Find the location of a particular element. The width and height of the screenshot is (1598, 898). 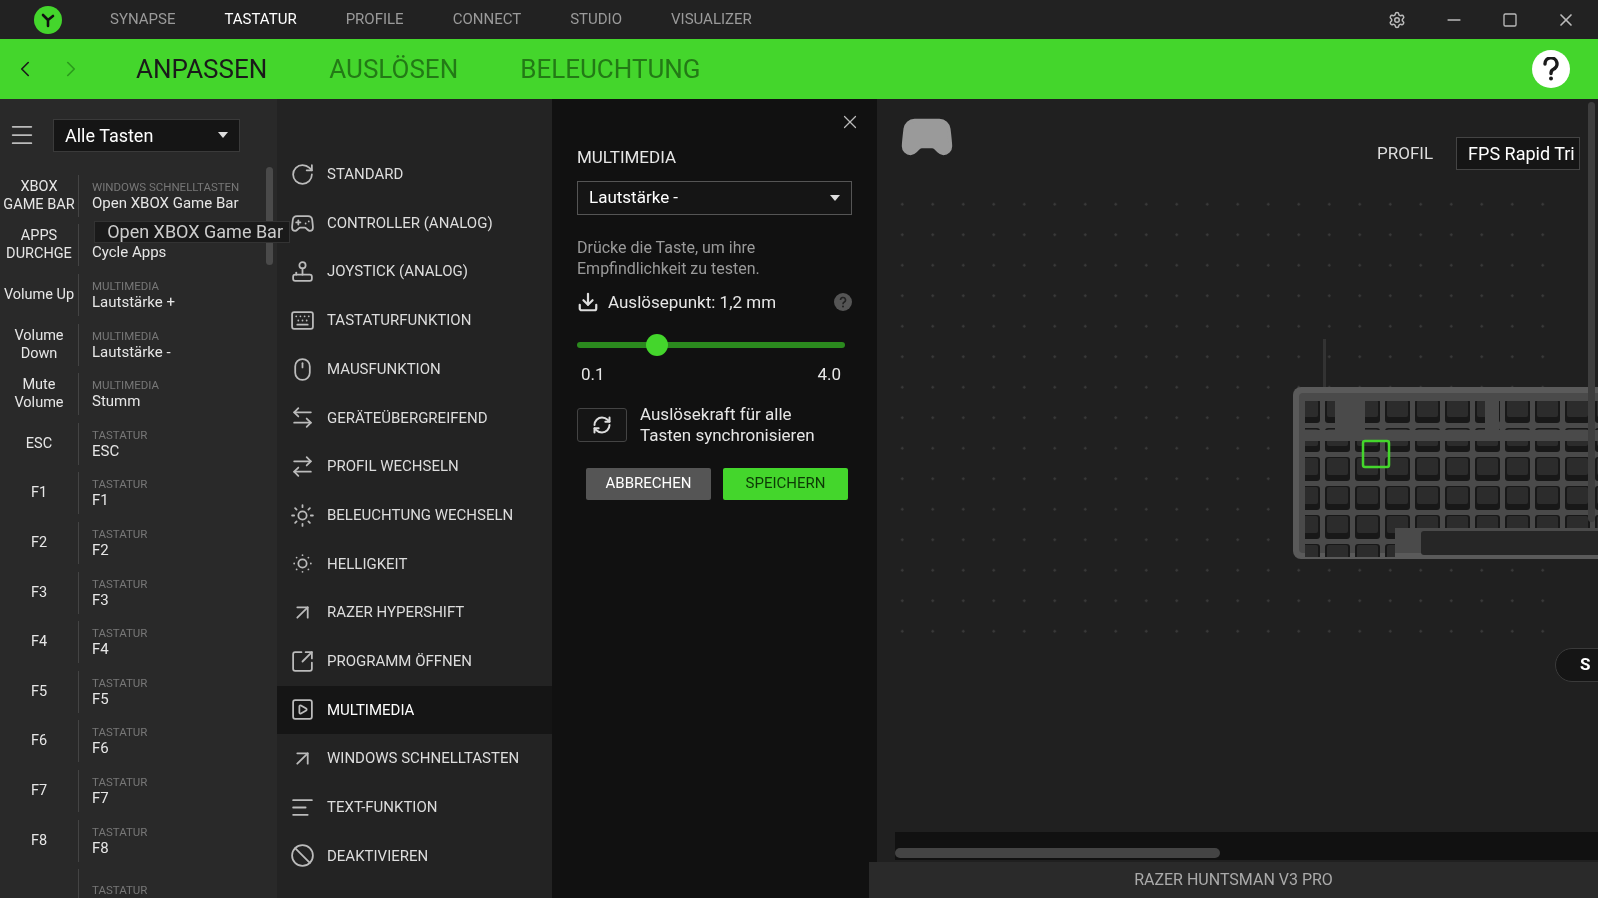

key-name: ESC is located at coordinates (39, 443).